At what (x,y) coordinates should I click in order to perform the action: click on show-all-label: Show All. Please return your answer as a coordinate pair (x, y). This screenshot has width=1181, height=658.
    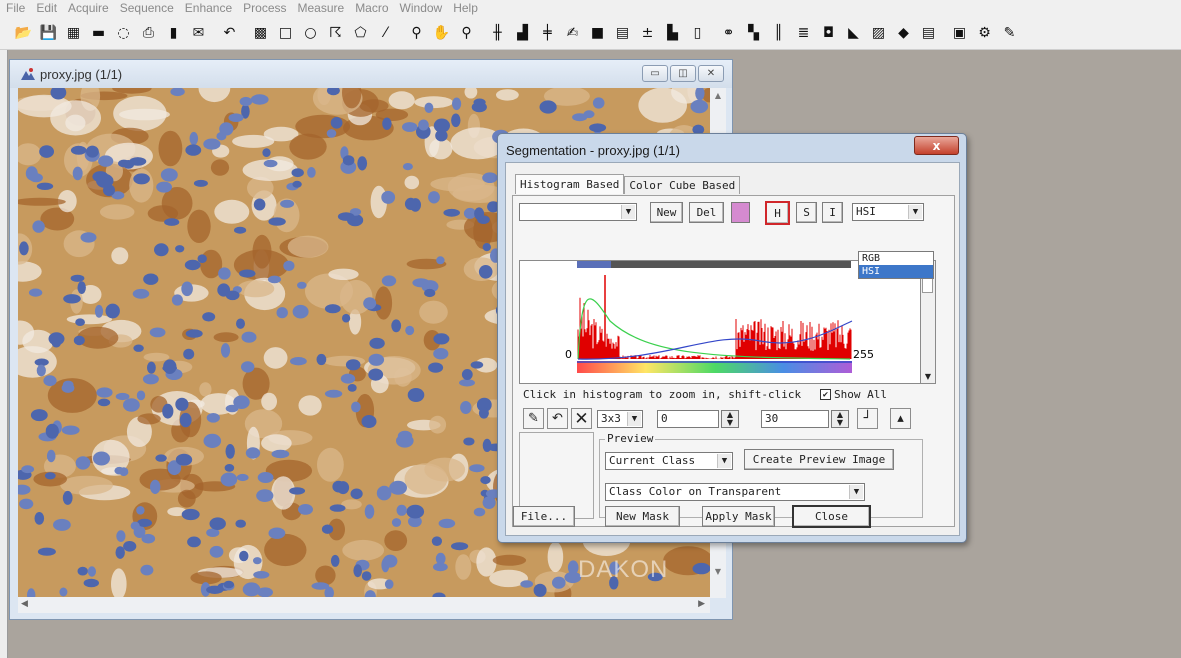
    Looking at the image, I should click on (860, 394).